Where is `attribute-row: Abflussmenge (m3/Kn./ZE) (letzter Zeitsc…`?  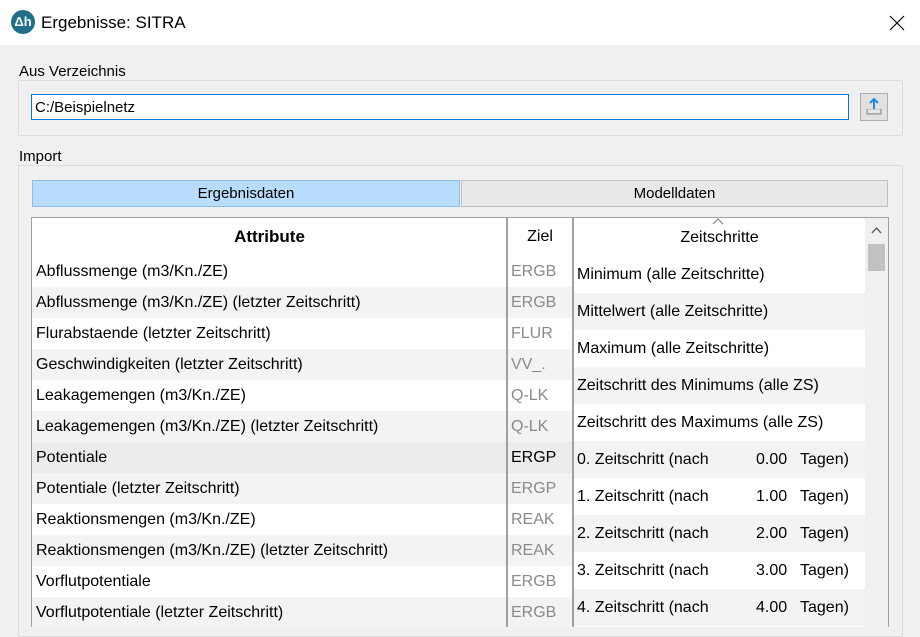
attribute-row: Abflussmenge (m3/Kn./ZE) (letzter Zeitsc… is located at coordinates (269, 302).